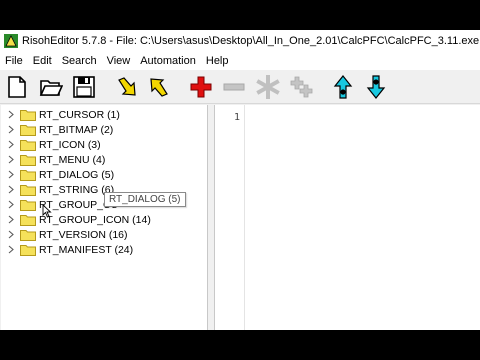  I want to click on tree-item-rt-dialog: RT_DIALOG (5), so click(104, 174).